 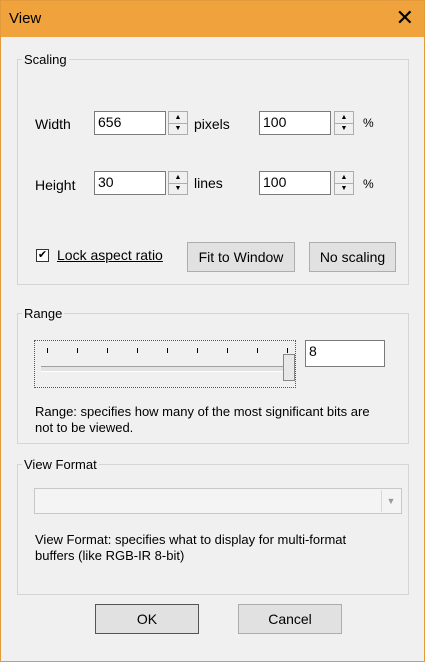 I want to click on chevron-down-icon: ▼, so click(x=390, y=501).